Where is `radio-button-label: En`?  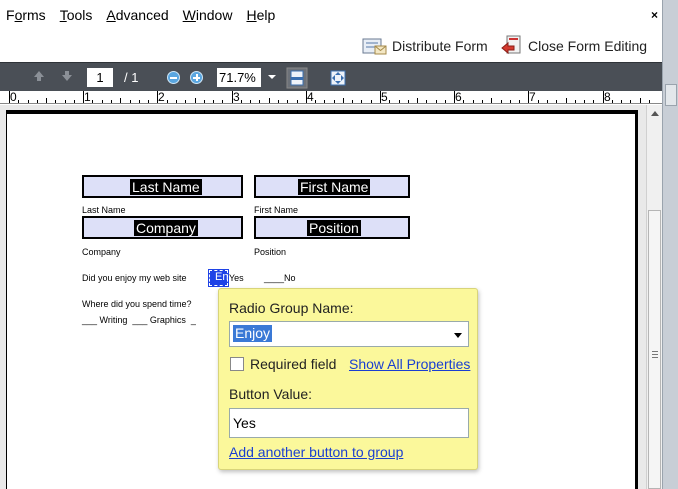 radio-button-label: En is located at coordinates (222, 277).